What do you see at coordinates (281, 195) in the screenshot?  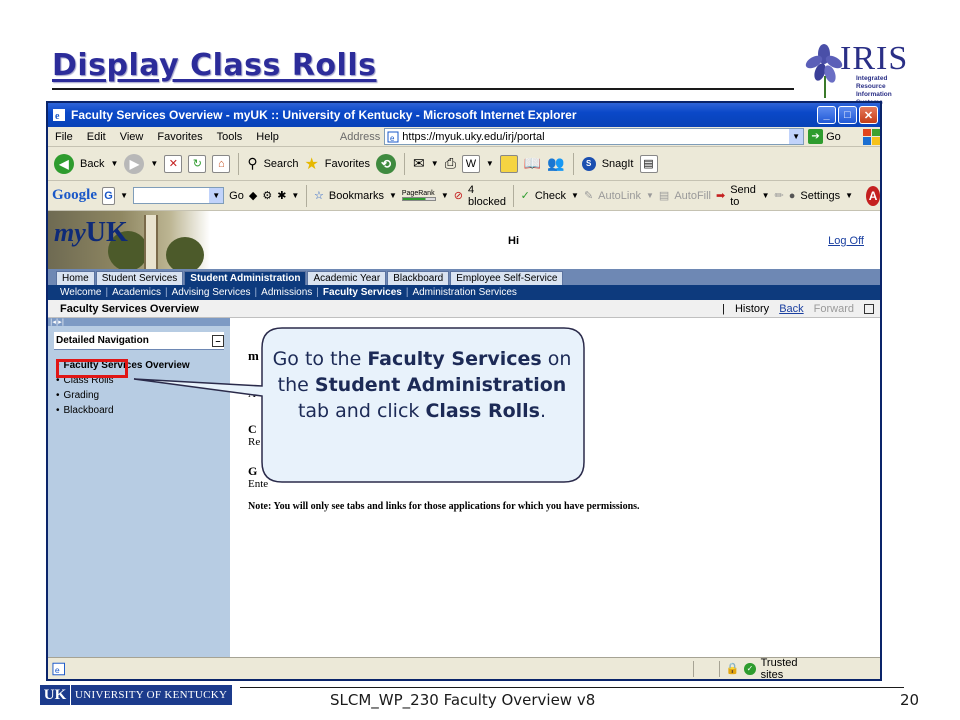 I see `google-options-icon: ✱` at bounding box center [281, 195].